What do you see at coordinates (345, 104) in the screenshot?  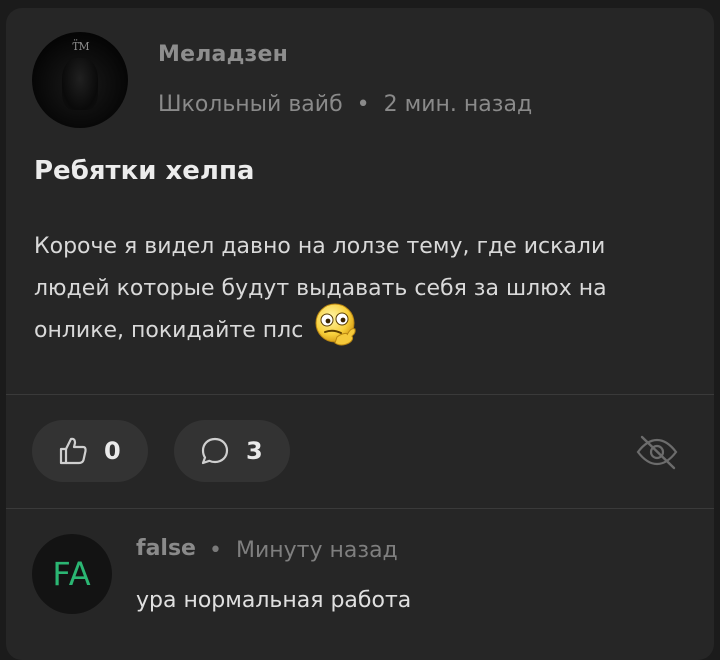 I see `post-meta: Школьный вайб • 2 мин. назад` at bounding box center [345, 104].